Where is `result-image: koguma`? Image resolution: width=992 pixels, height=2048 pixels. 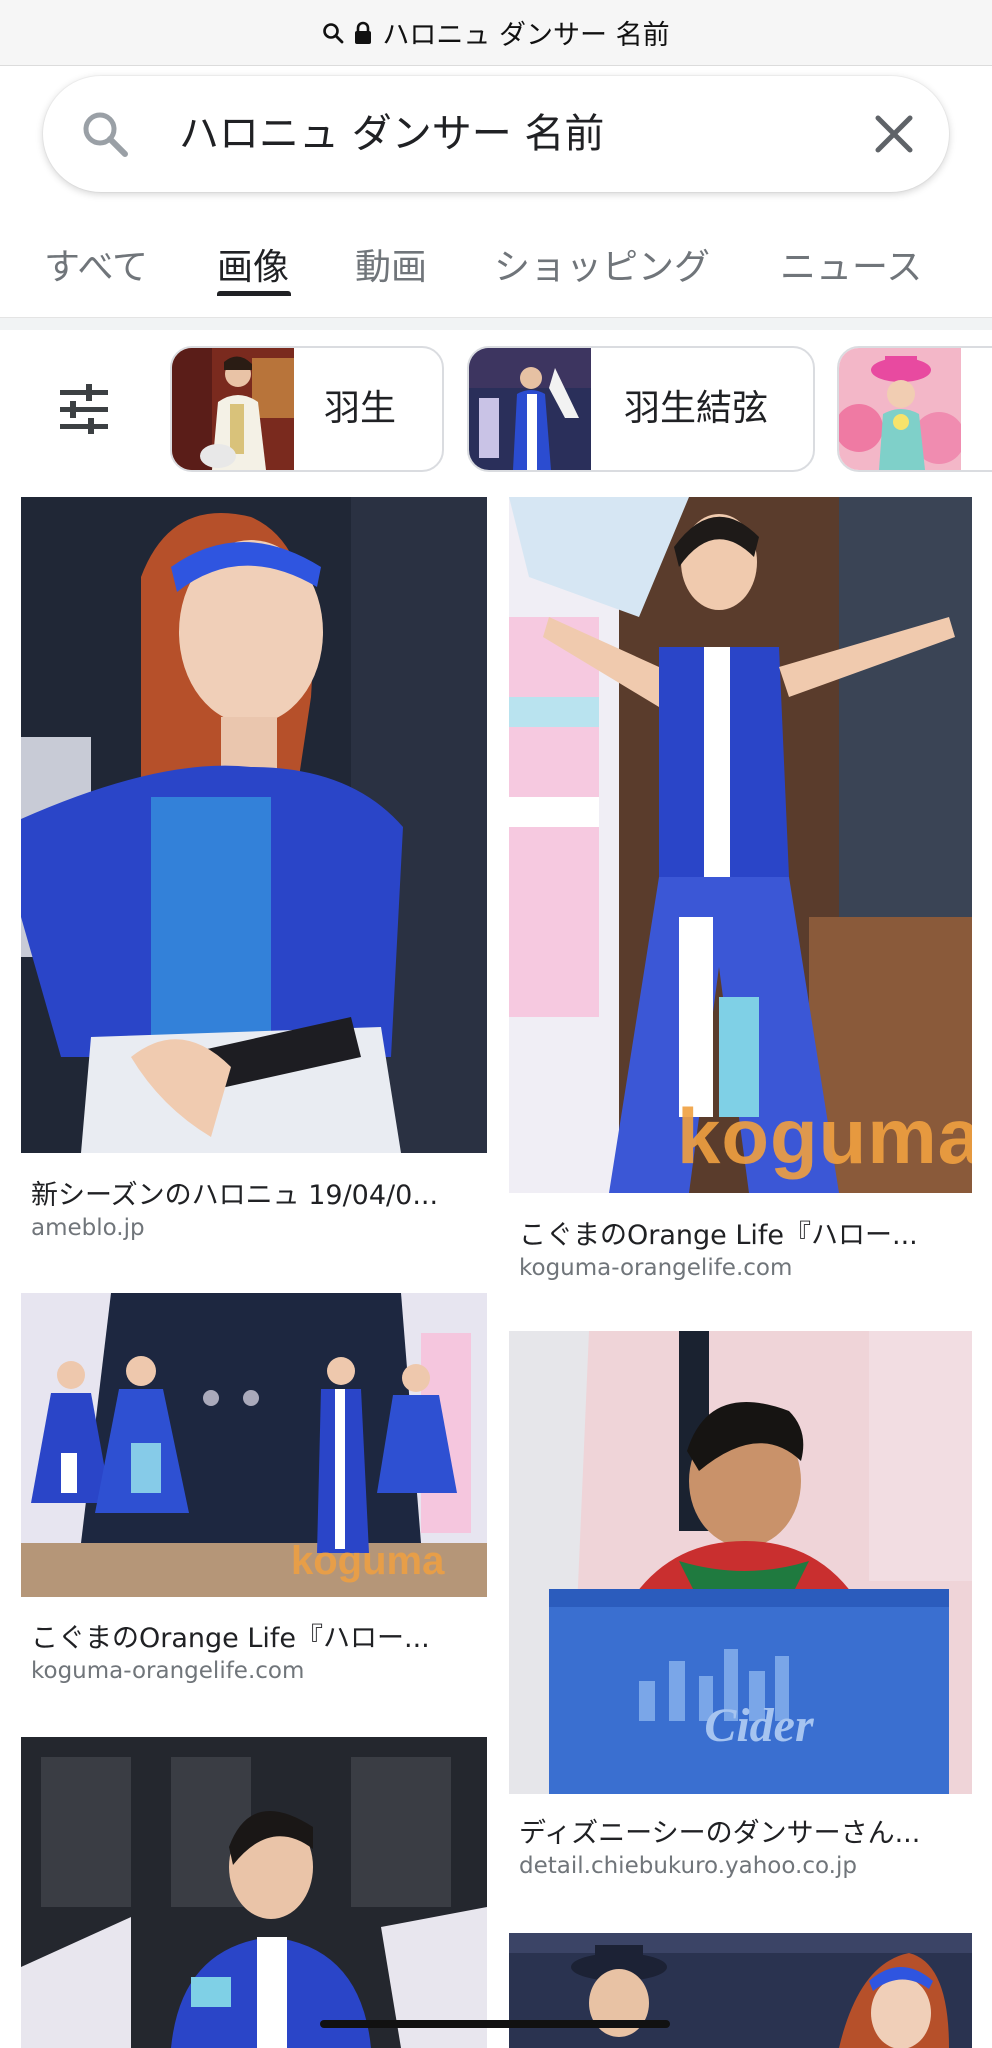 result-image: koguma is located at coordinates (254, 1445).